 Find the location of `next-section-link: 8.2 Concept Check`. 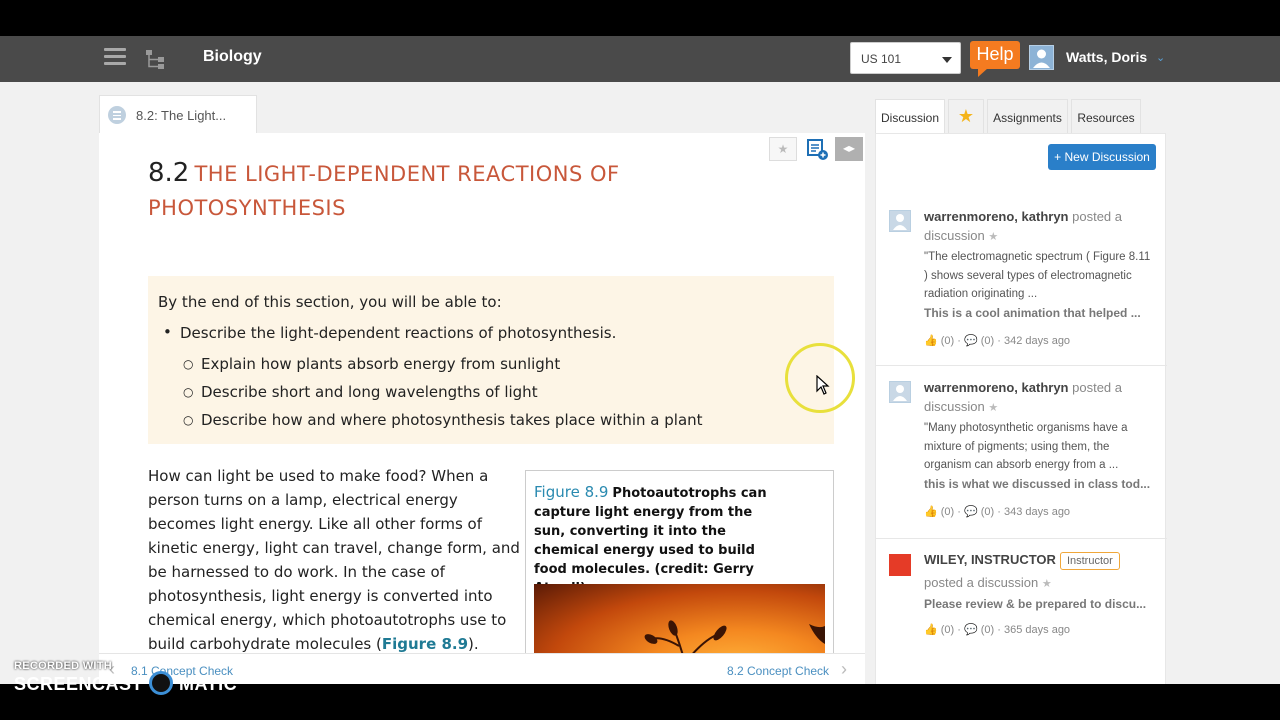

next-section-link: 8.2 Concept Check is located at coordinates (778, 671).